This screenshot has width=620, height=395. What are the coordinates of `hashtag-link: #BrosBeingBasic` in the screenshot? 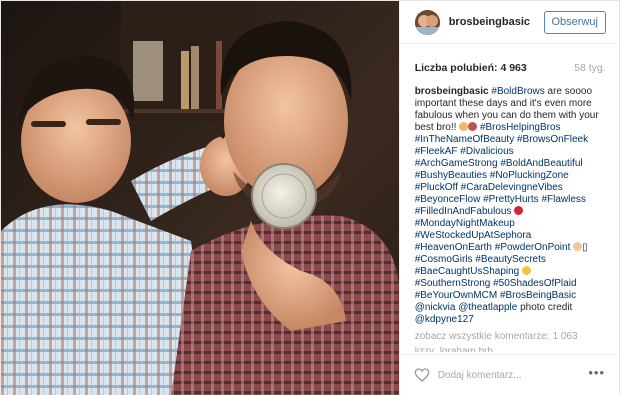 It's located at (538, 295).